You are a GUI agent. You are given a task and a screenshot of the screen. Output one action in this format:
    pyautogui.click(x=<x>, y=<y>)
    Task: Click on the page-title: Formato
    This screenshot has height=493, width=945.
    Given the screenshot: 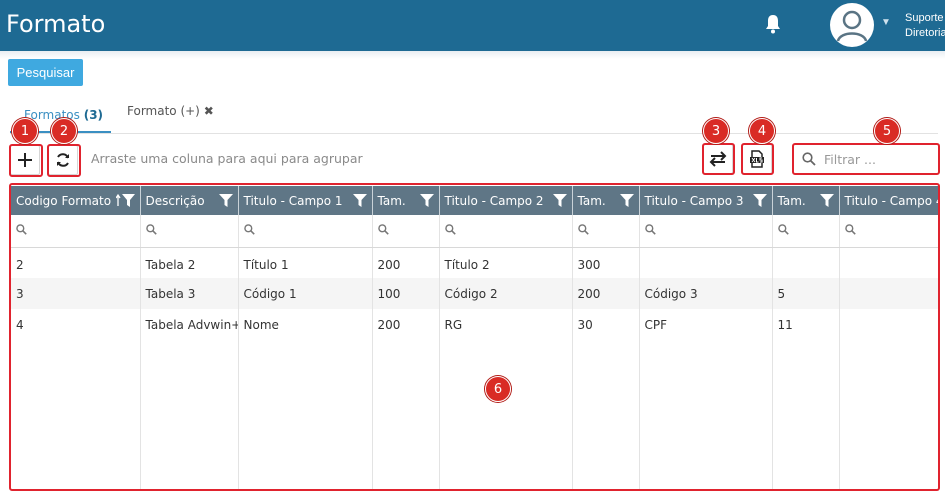 What is the action you would take?
    pyautogui.click(x=56, y=24)
    